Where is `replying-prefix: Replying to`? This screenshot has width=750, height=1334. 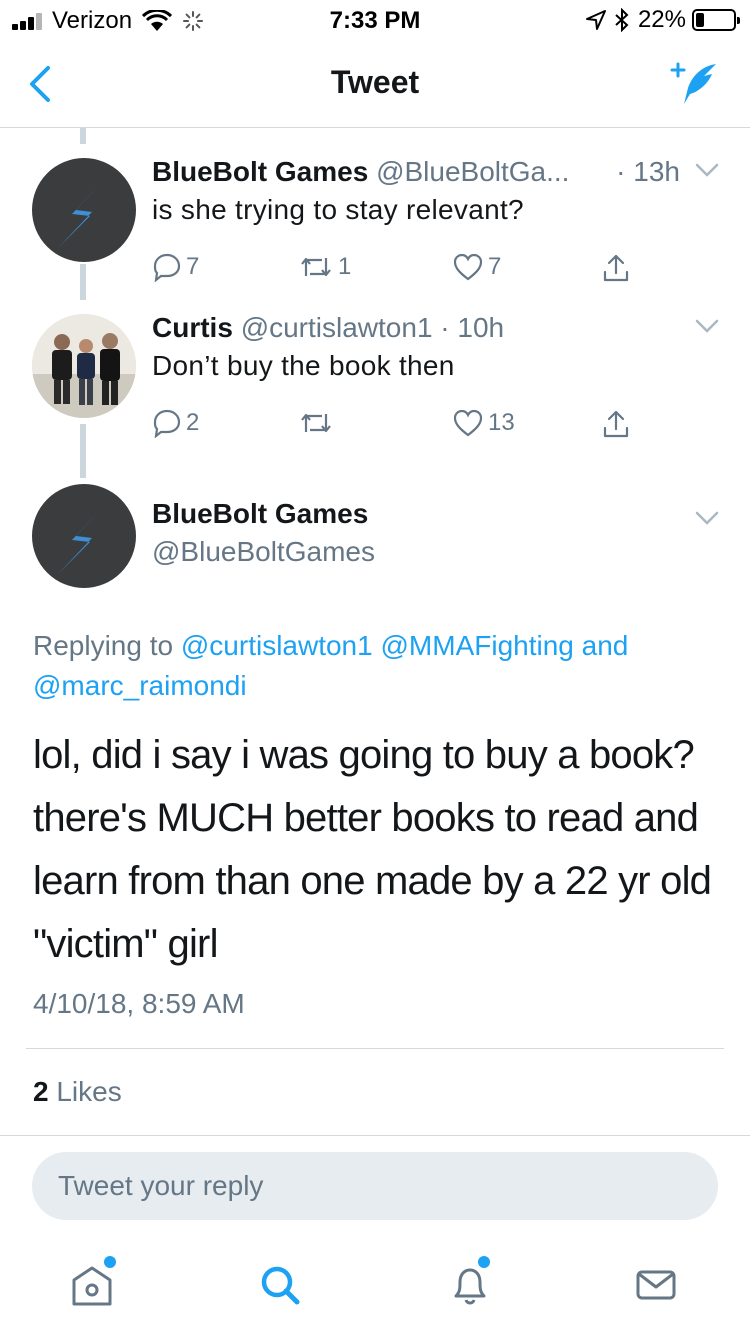
replying-prefix: Replying to is located at coordinates (103, 645).